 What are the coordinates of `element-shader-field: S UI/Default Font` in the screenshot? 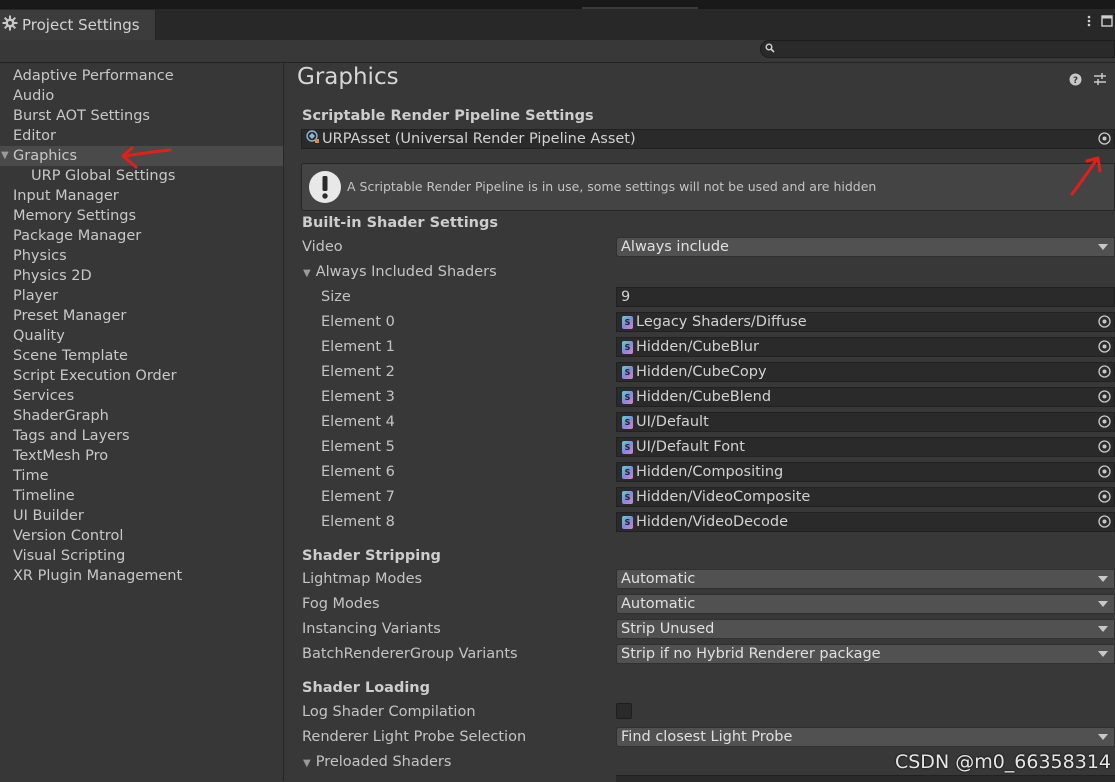 It's located at (865, 447).